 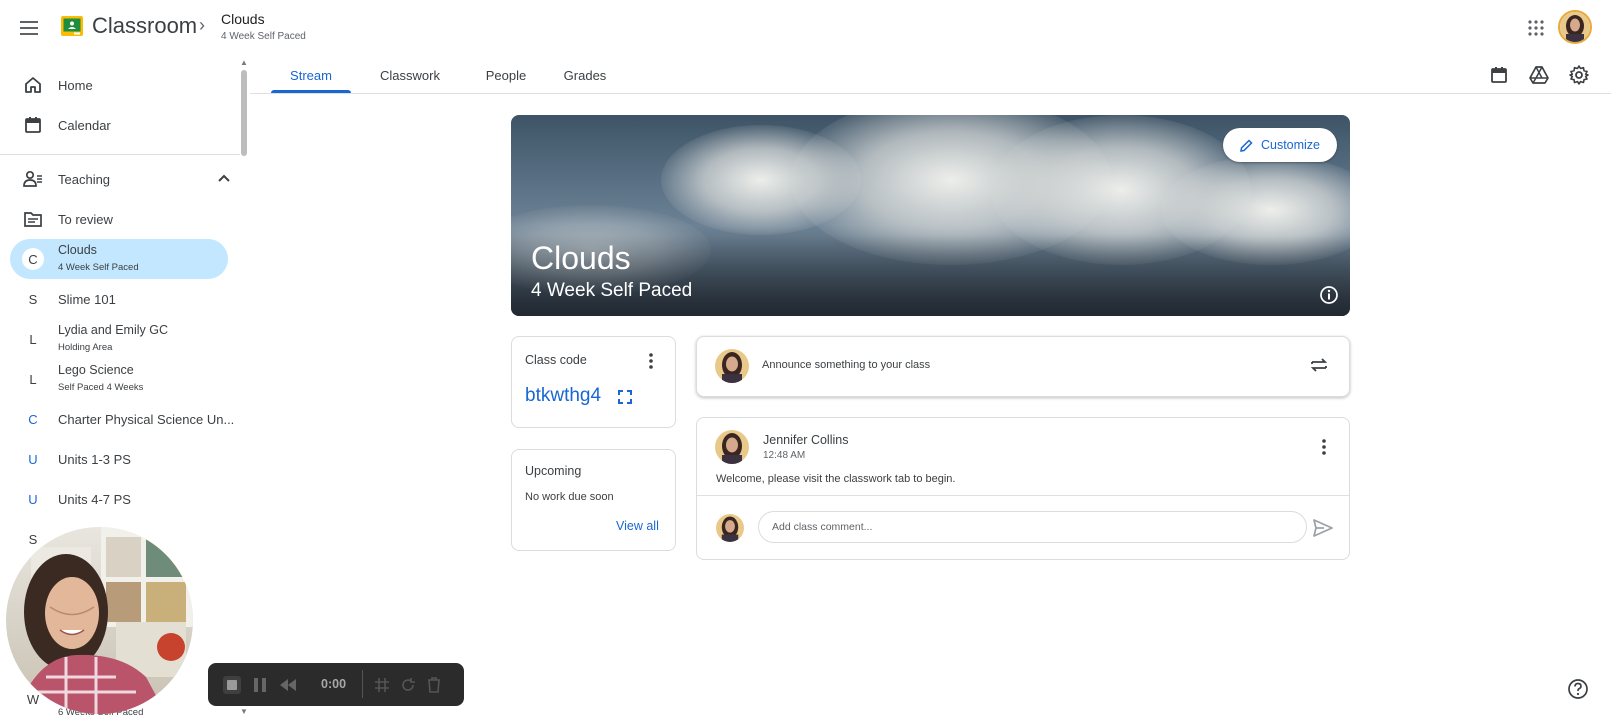 What do you see at coordinates (311, 91) in the screenshot?
I see `active-tab-indicator` at bounding box center [311, 91].